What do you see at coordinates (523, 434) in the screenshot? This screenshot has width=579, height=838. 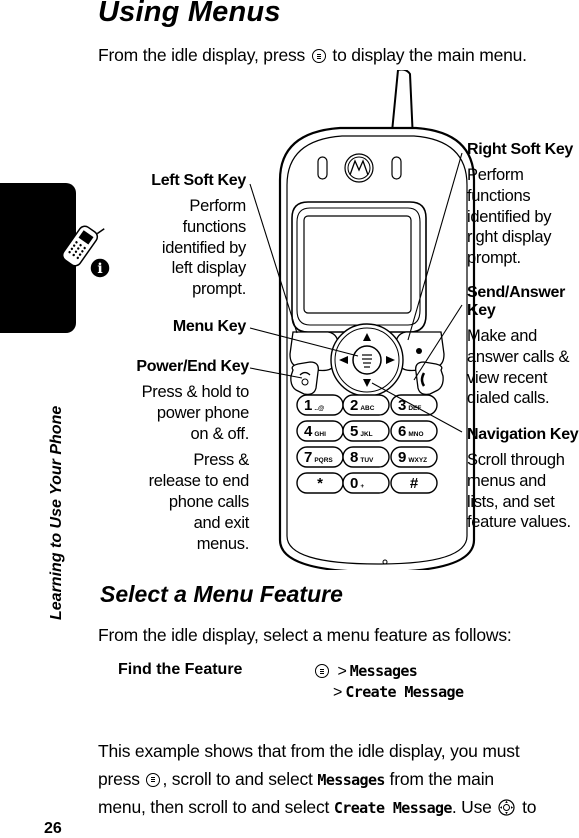 I see `callout-title: Navigation Key` at bounding box center [523, 434].